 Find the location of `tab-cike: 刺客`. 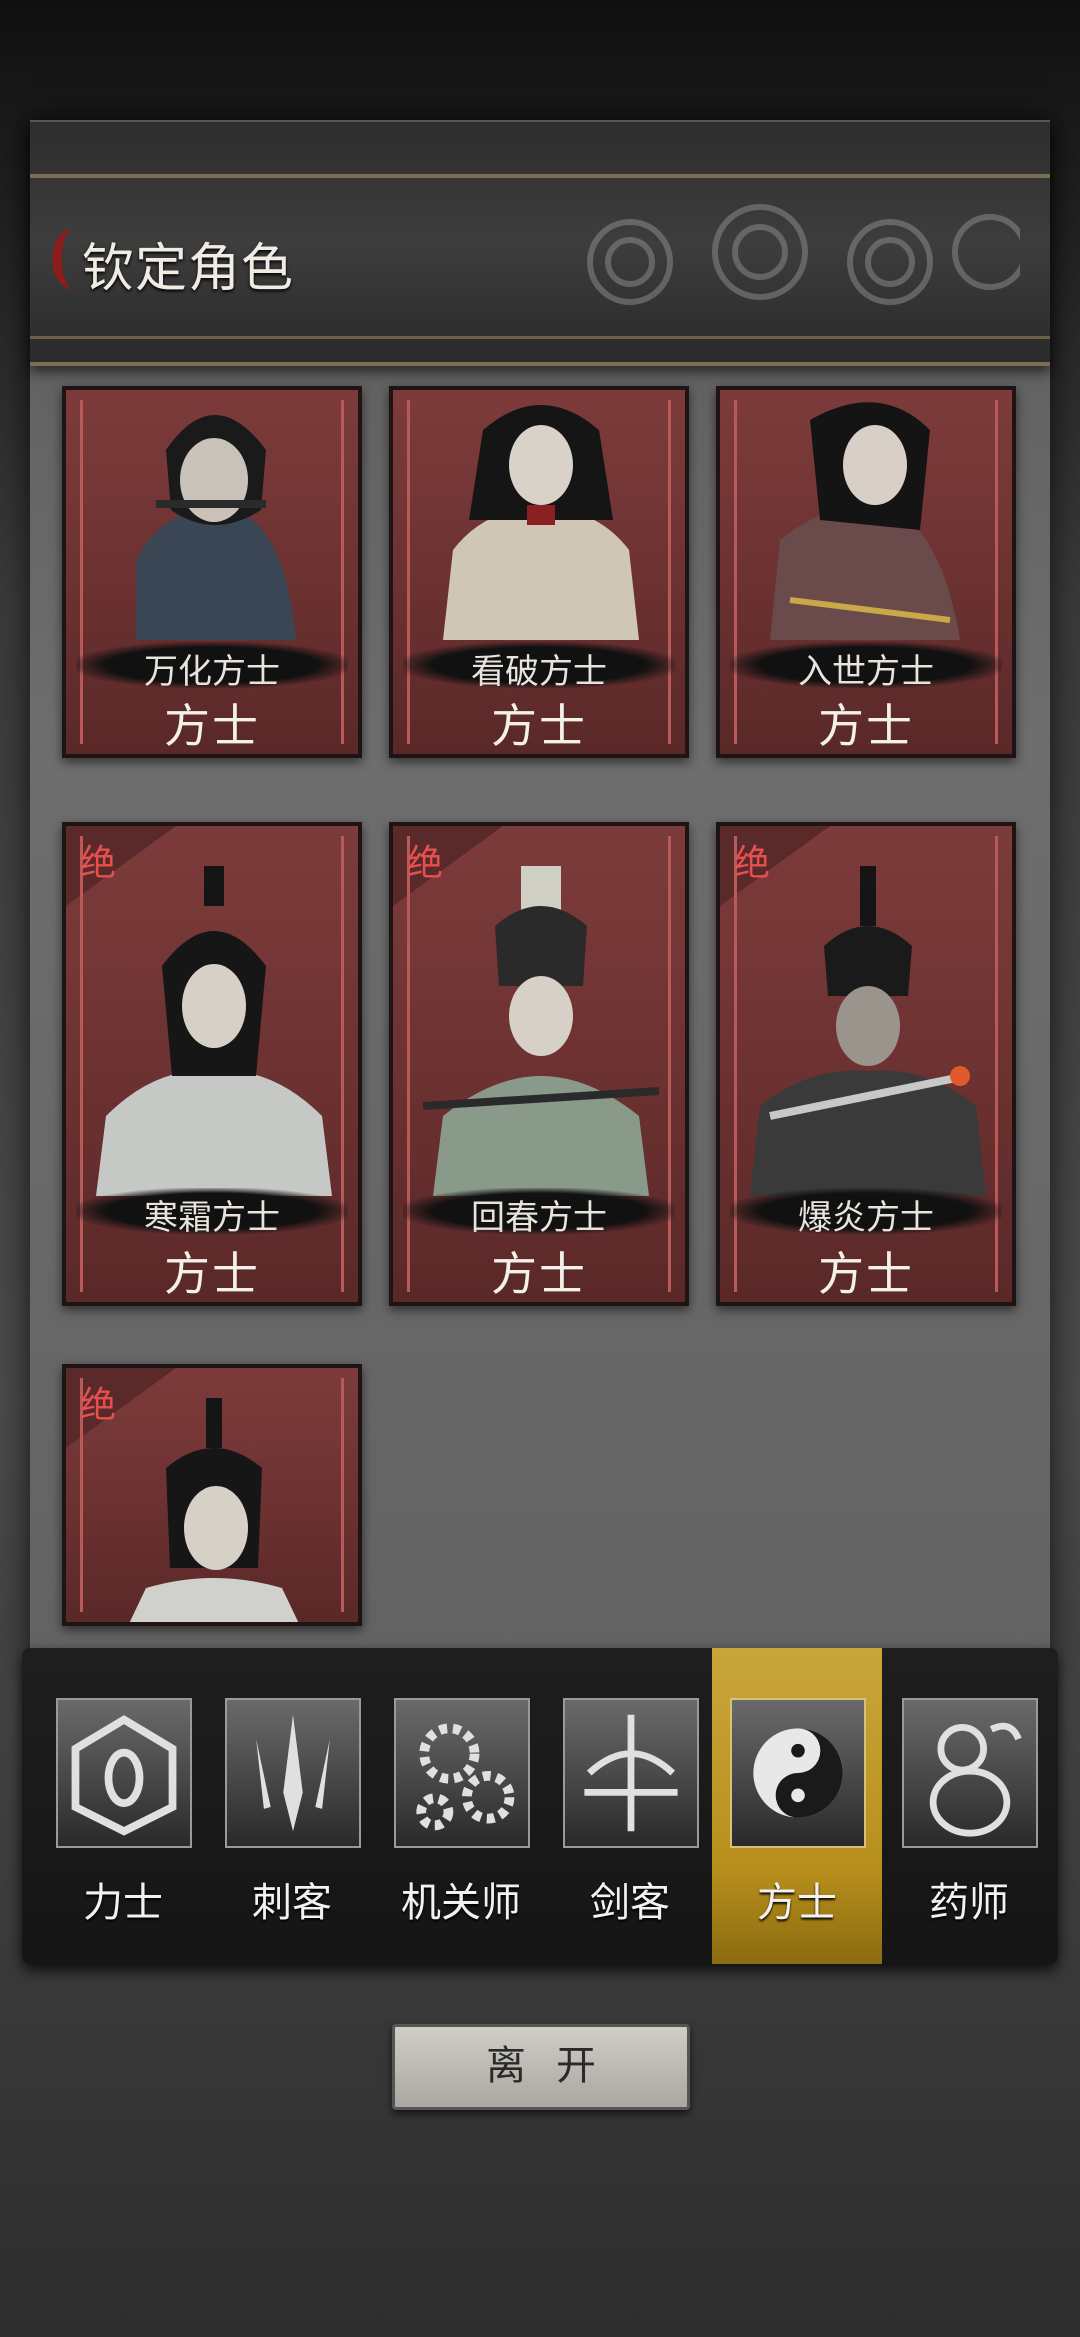

tab-cike: 刺客 is located at coordinates (292, 1806).